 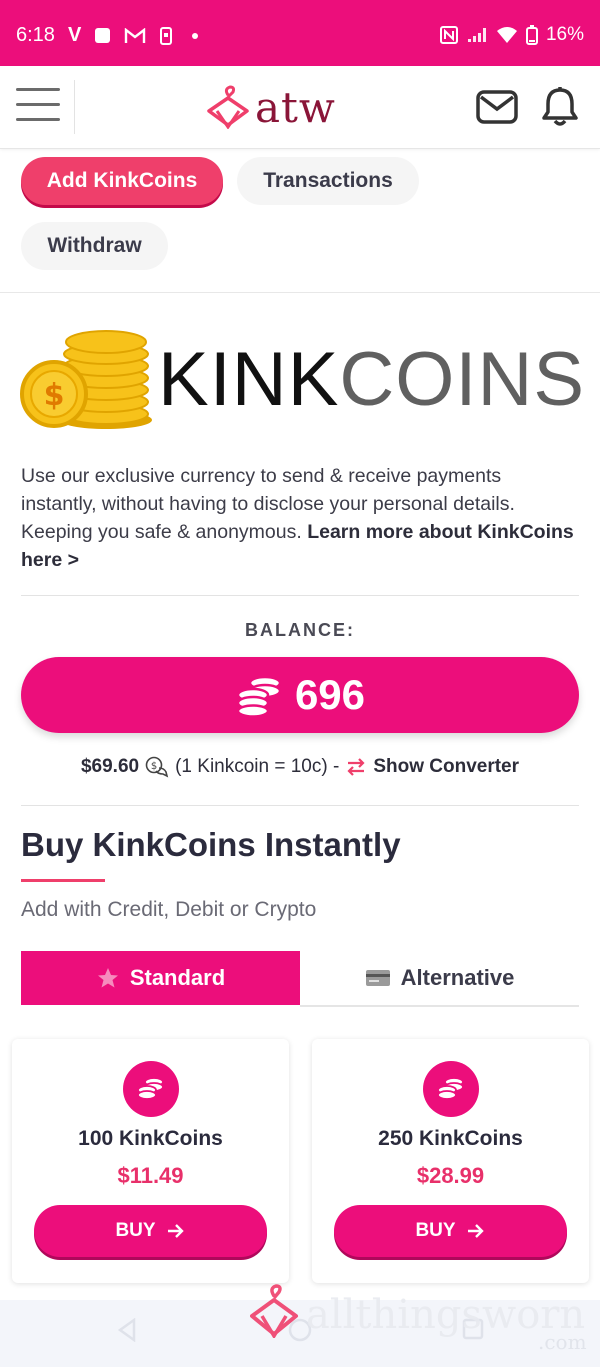 What do you see at coordinates (300, 33) in the screenshot?
I see `status-bar: 6:18 V 16%` at bounding box center [300, 33].